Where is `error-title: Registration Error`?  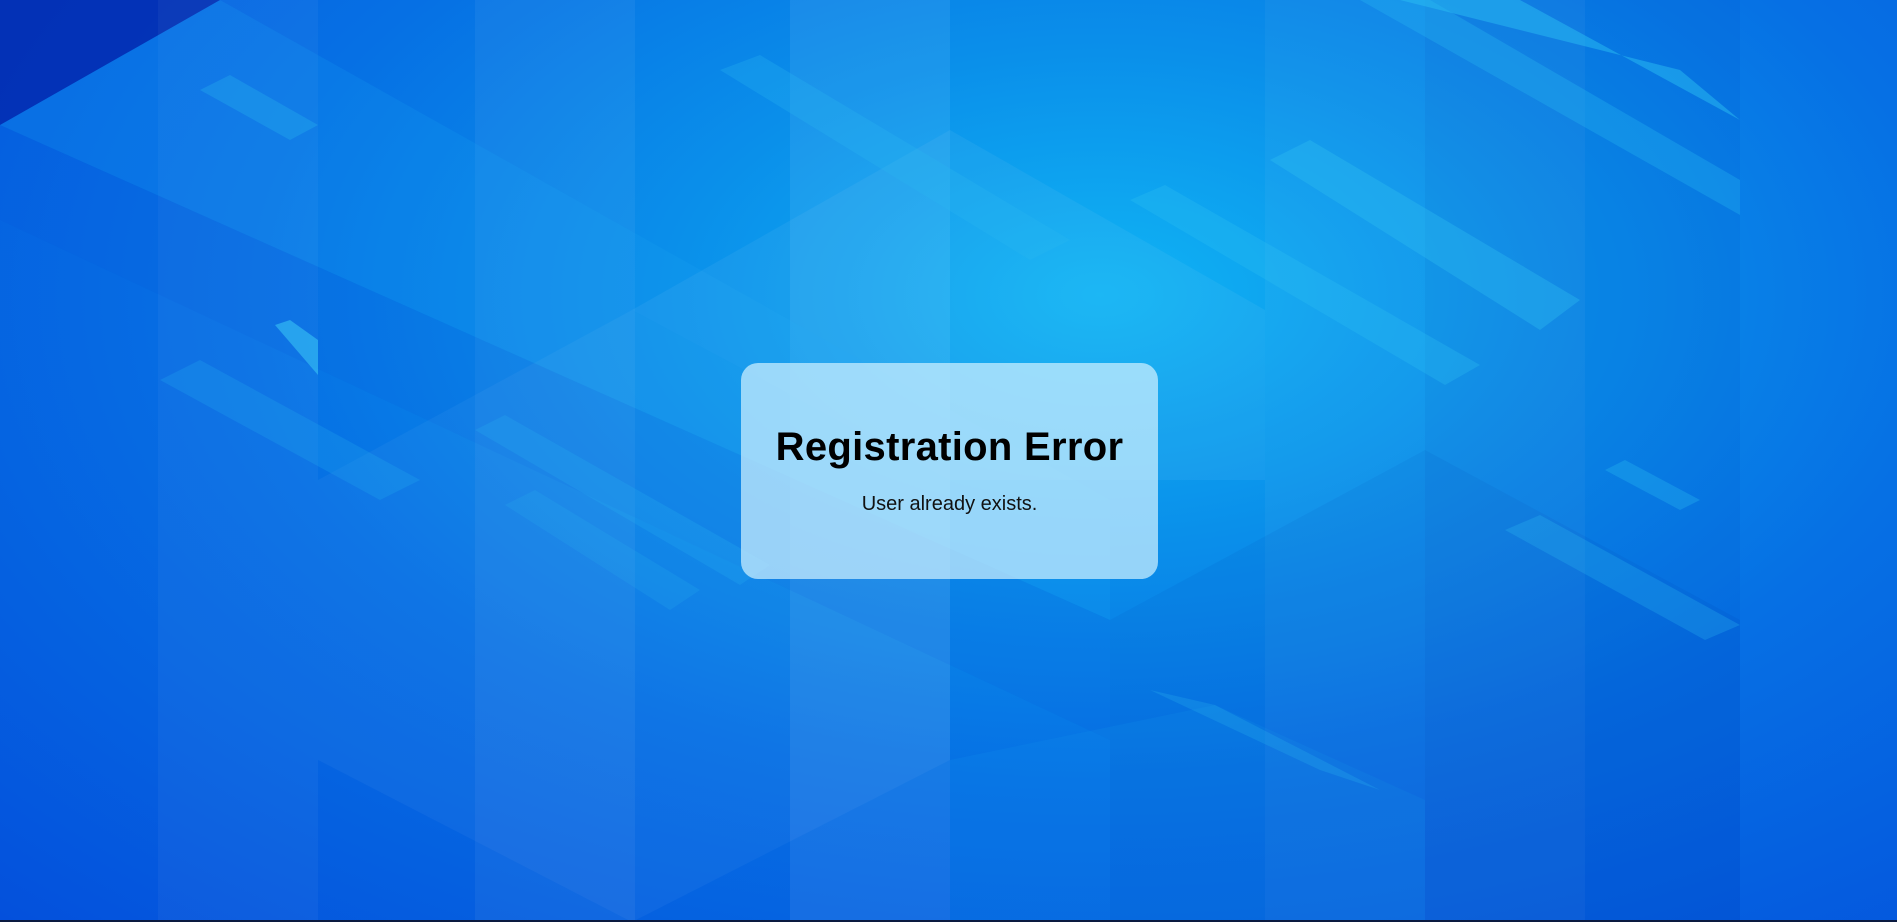 error-title: Registration Error is located at coordinates (949, 447).